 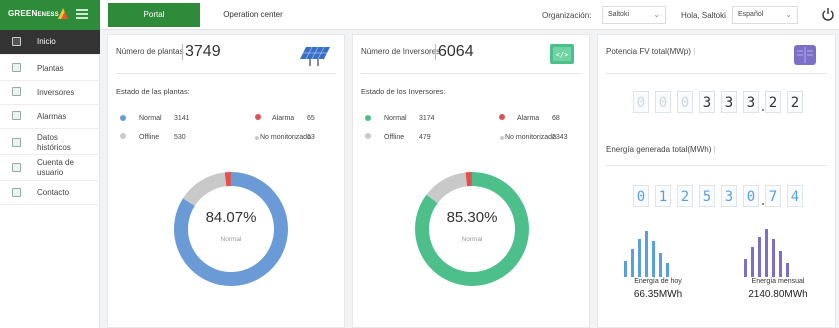 I want to click on language-value: Español, so click(x=751, y=14).